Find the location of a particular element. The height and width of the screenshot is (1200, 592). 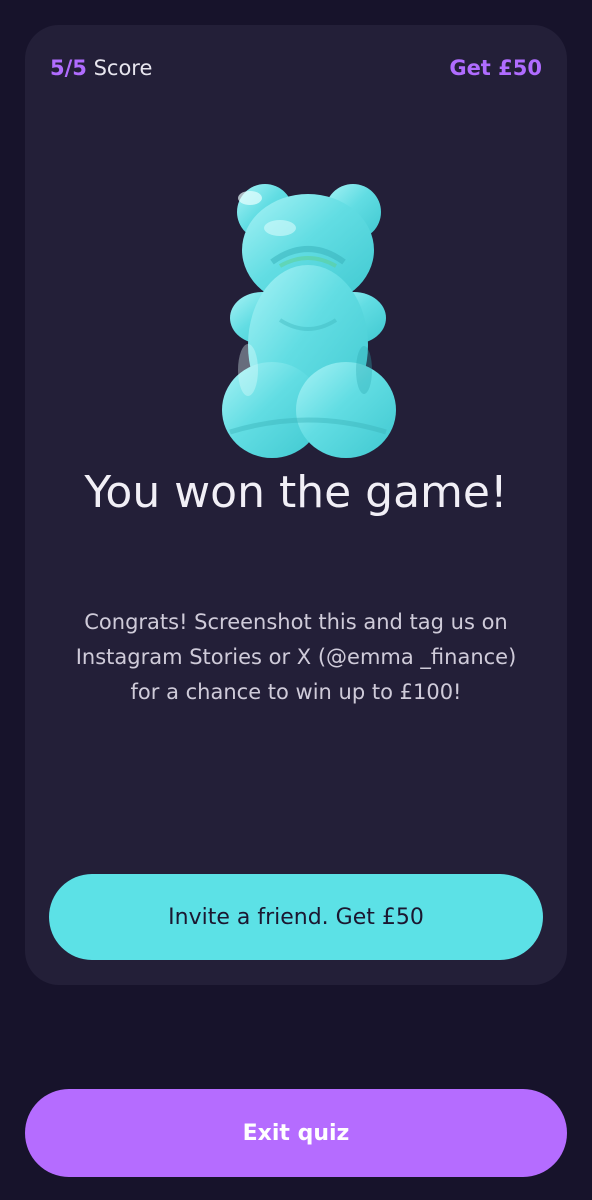

get-reward-link: Get £50 is located at coordinates (495, 68).